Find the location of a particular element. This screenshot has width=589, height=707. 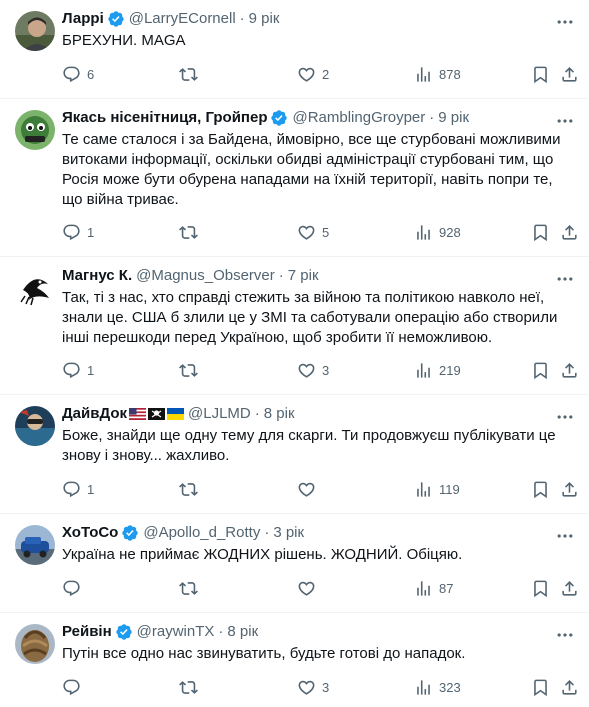

tweet-header: Ларрі @LarryECornell · 9 рік is located at coordinates (318, 19).